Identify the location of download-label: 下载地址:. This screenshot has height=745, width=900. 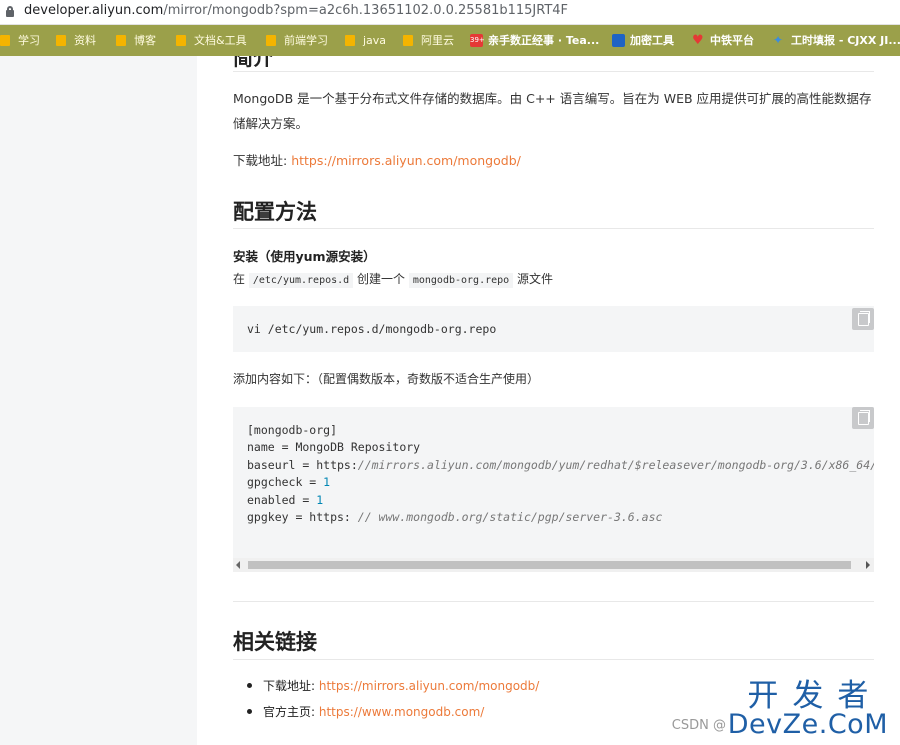
(262, 160).